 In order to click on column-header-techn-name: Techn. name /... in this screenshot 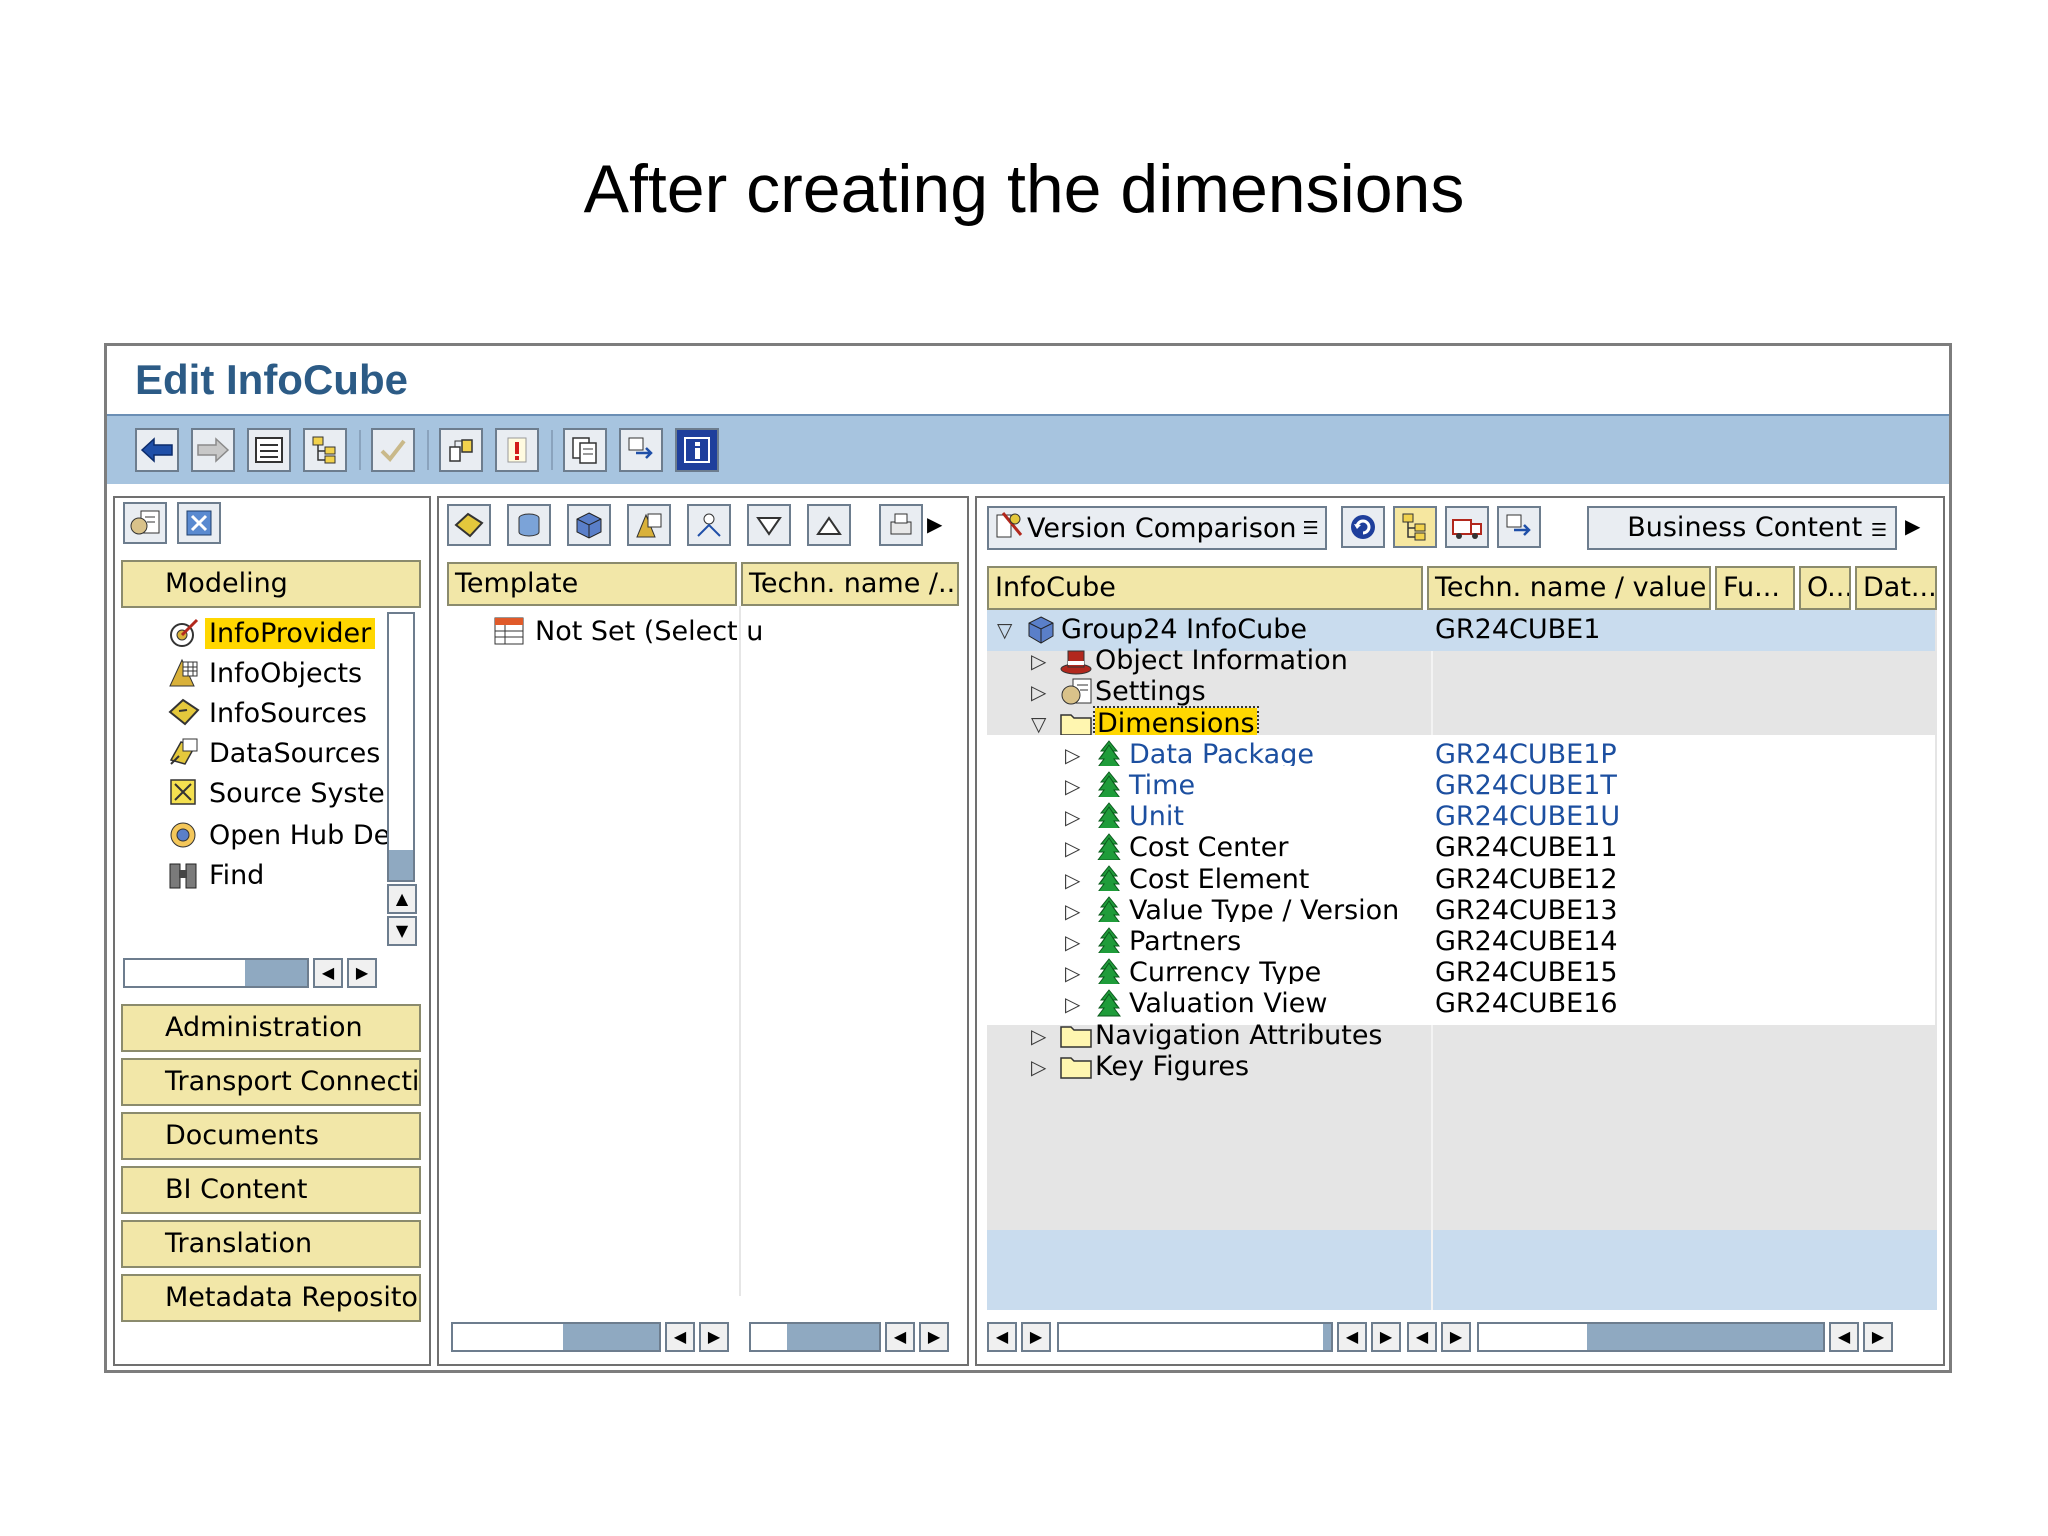, I will do `click(850, 584)`.